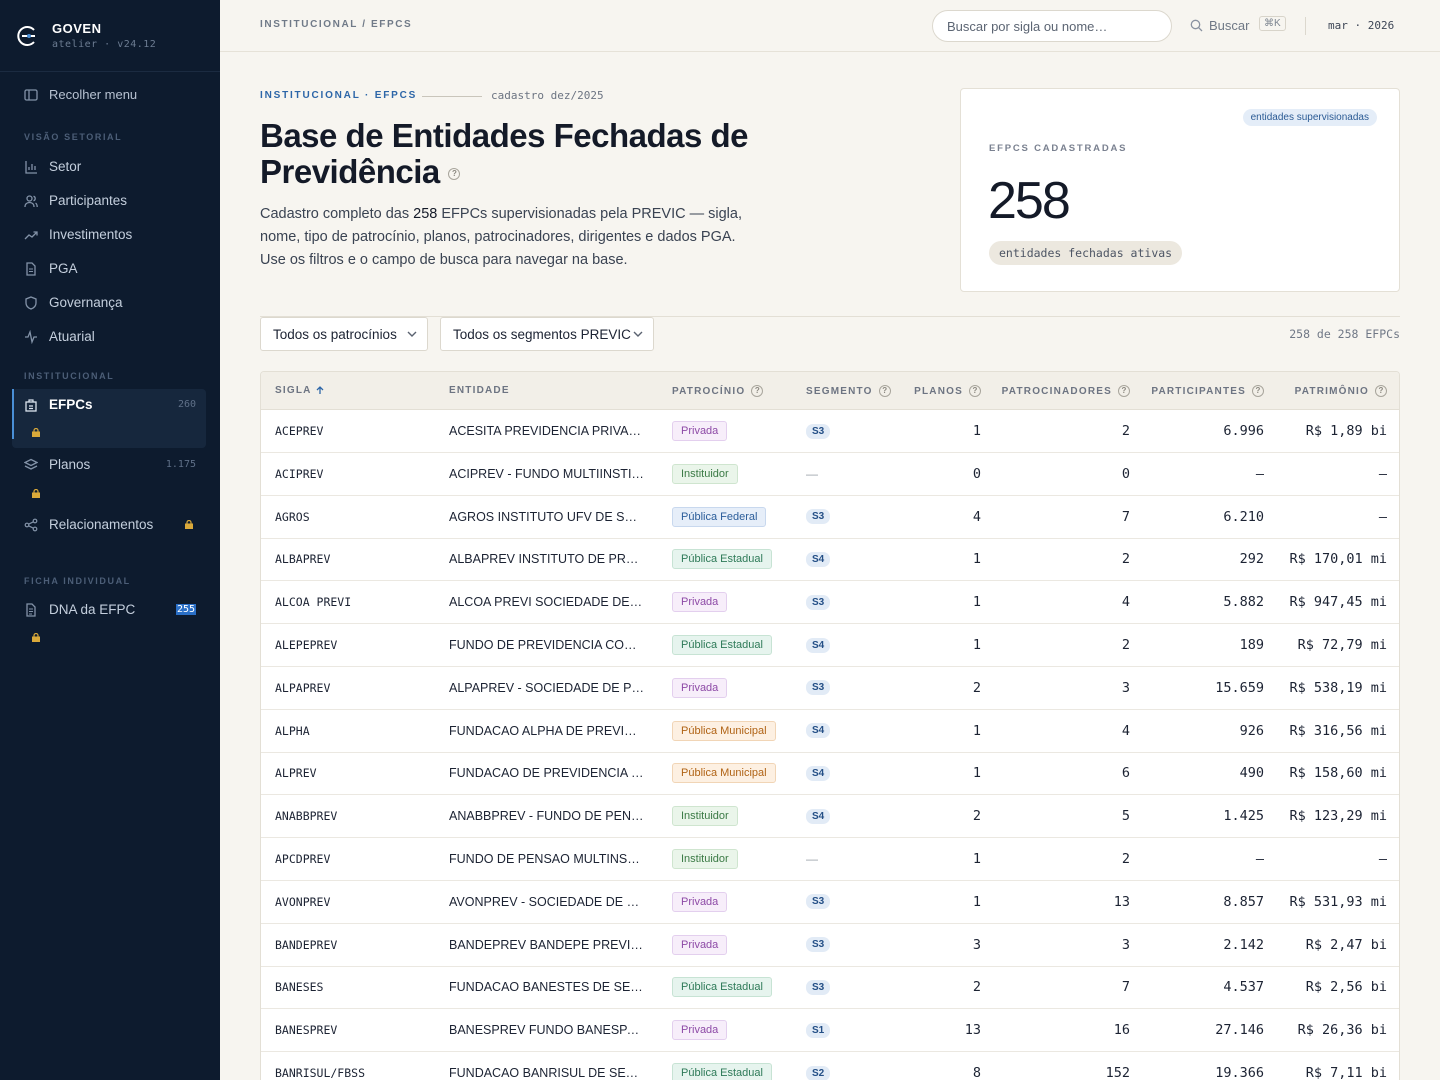  I want to click on segmento-badge: S1, so click(818, 1030).